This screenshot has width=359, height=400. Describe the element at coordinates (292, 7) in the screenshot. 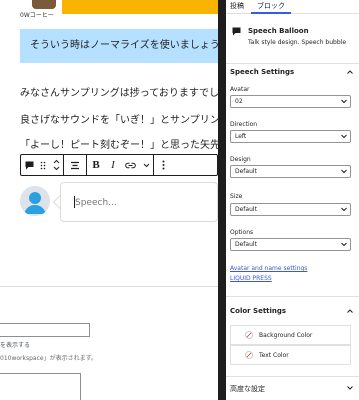

I see `sidebar-tabs: 投稿 ブロック` at that location.